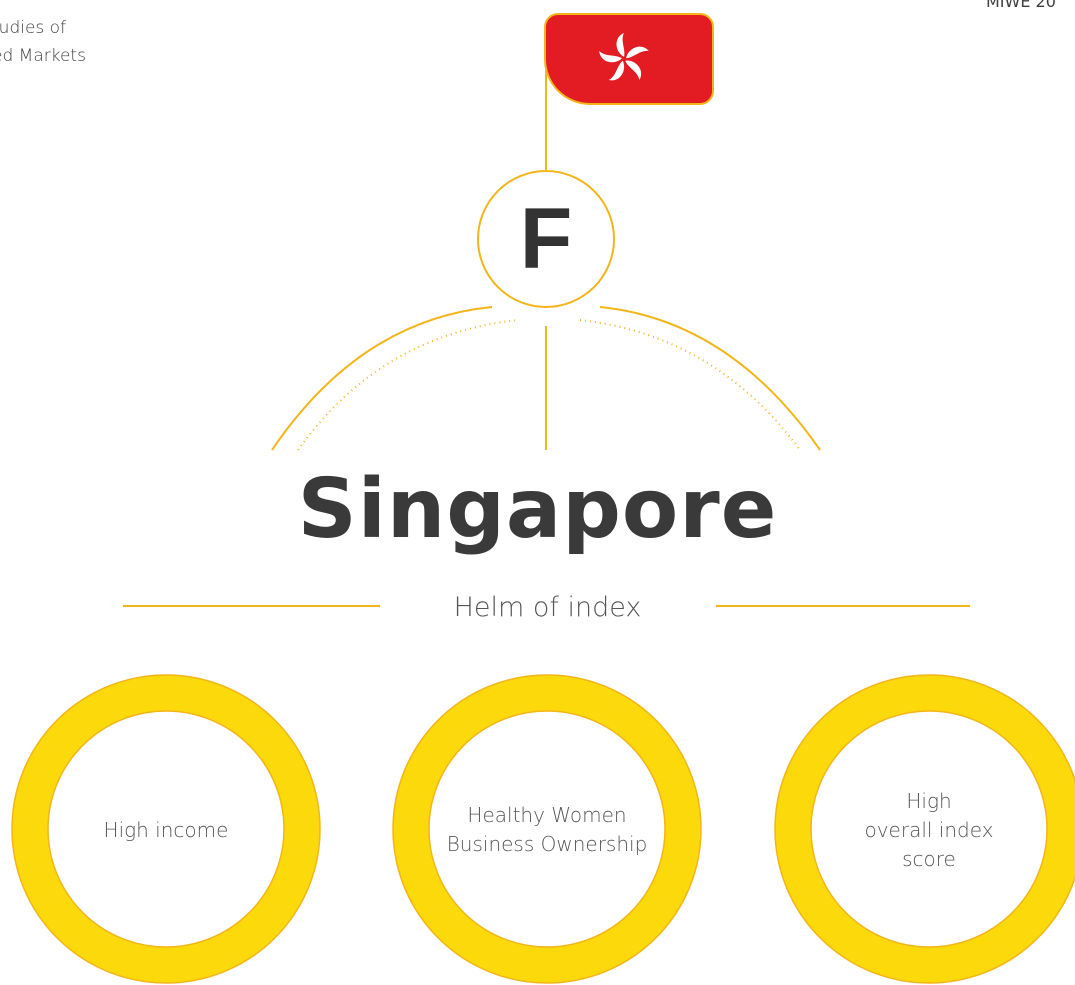 This screenshot has height=985, width=1075. What do you see at coordinates (537, 509) in the screenshot?
I see `page-title: Singapore` at bounding box center [537, 509].